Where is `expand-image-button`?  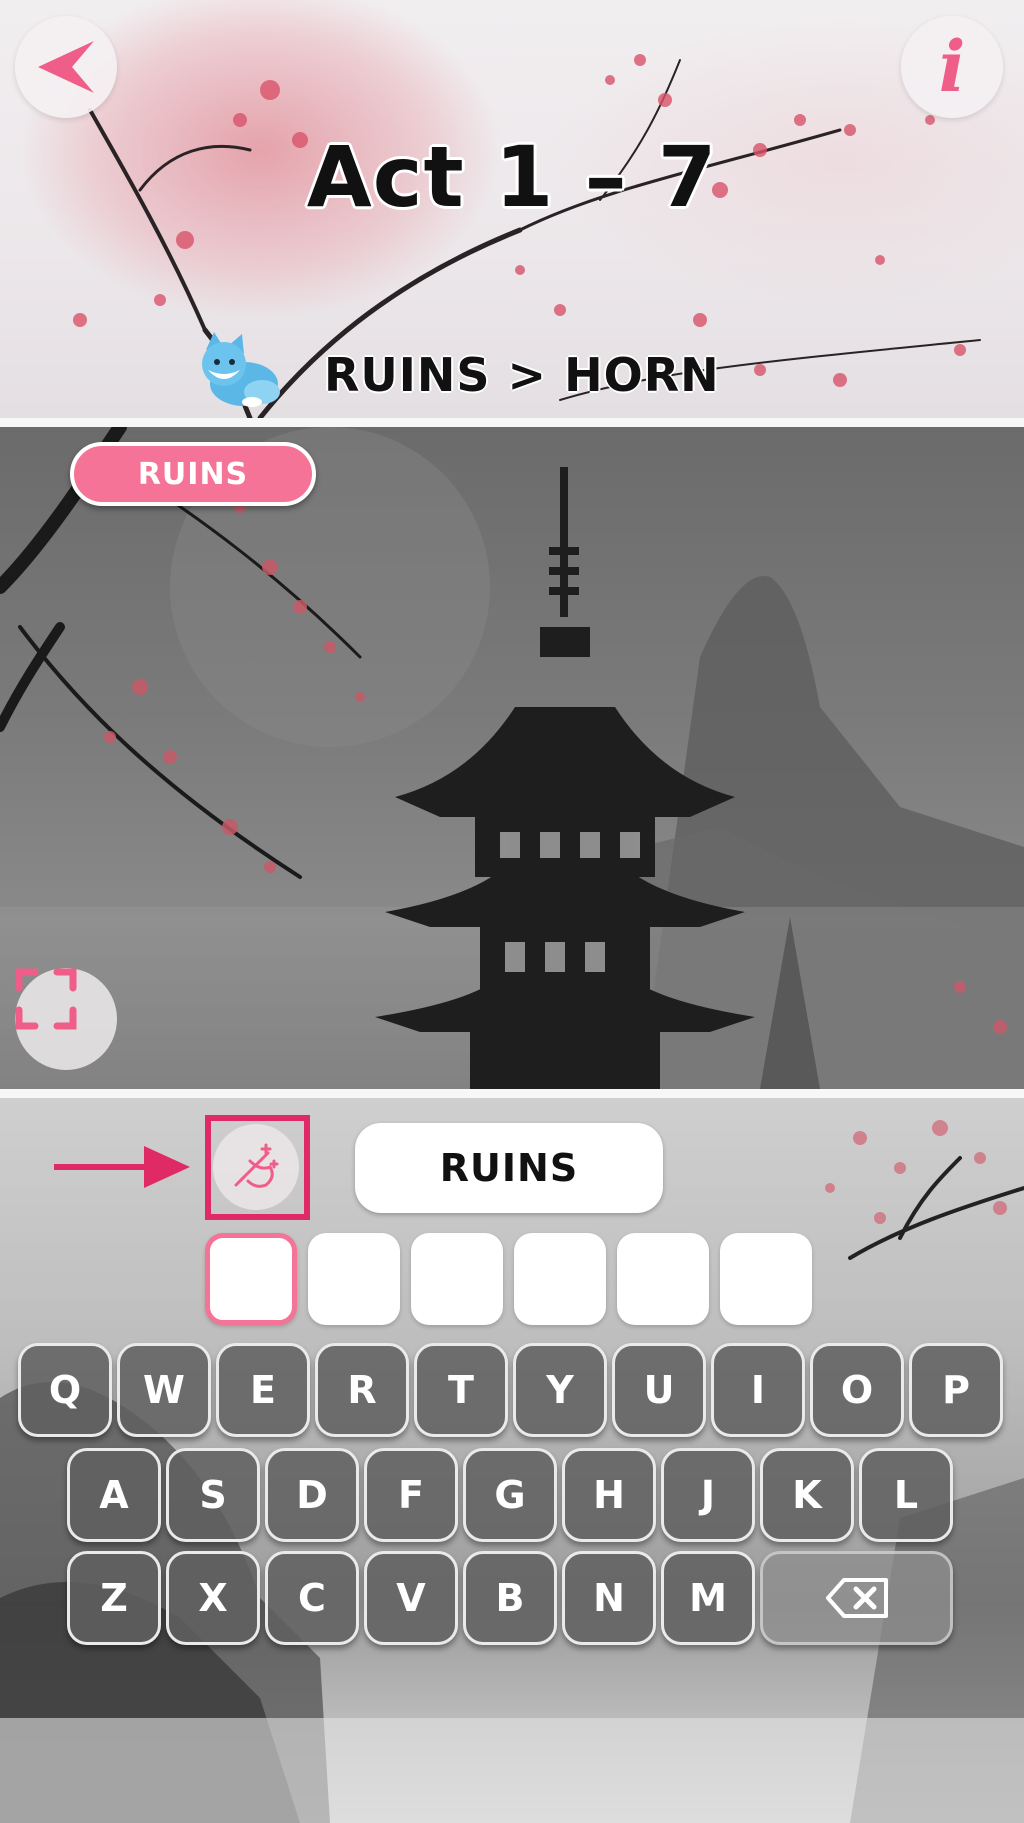
expand-image-button is located at coordinates (66, 1019).